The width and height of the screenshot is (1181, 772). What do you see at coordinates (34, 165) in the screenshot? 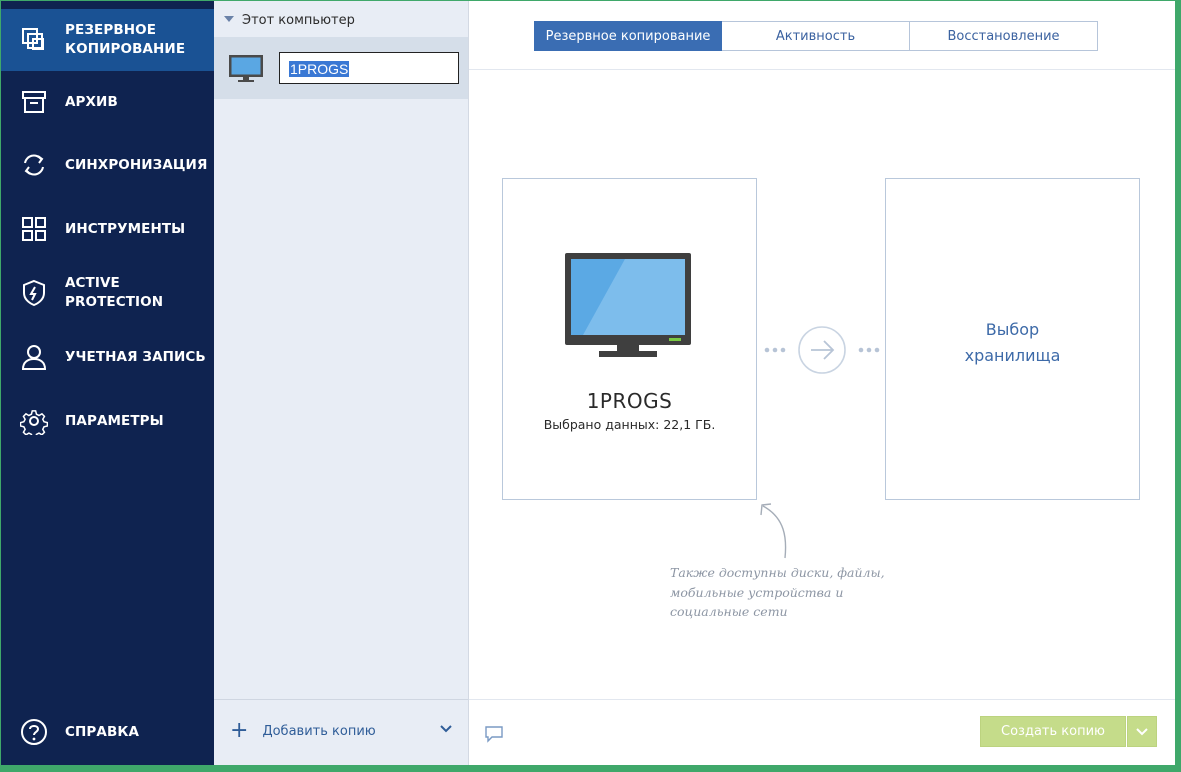
I see `sync-icon` at bounding box center [34, 165].